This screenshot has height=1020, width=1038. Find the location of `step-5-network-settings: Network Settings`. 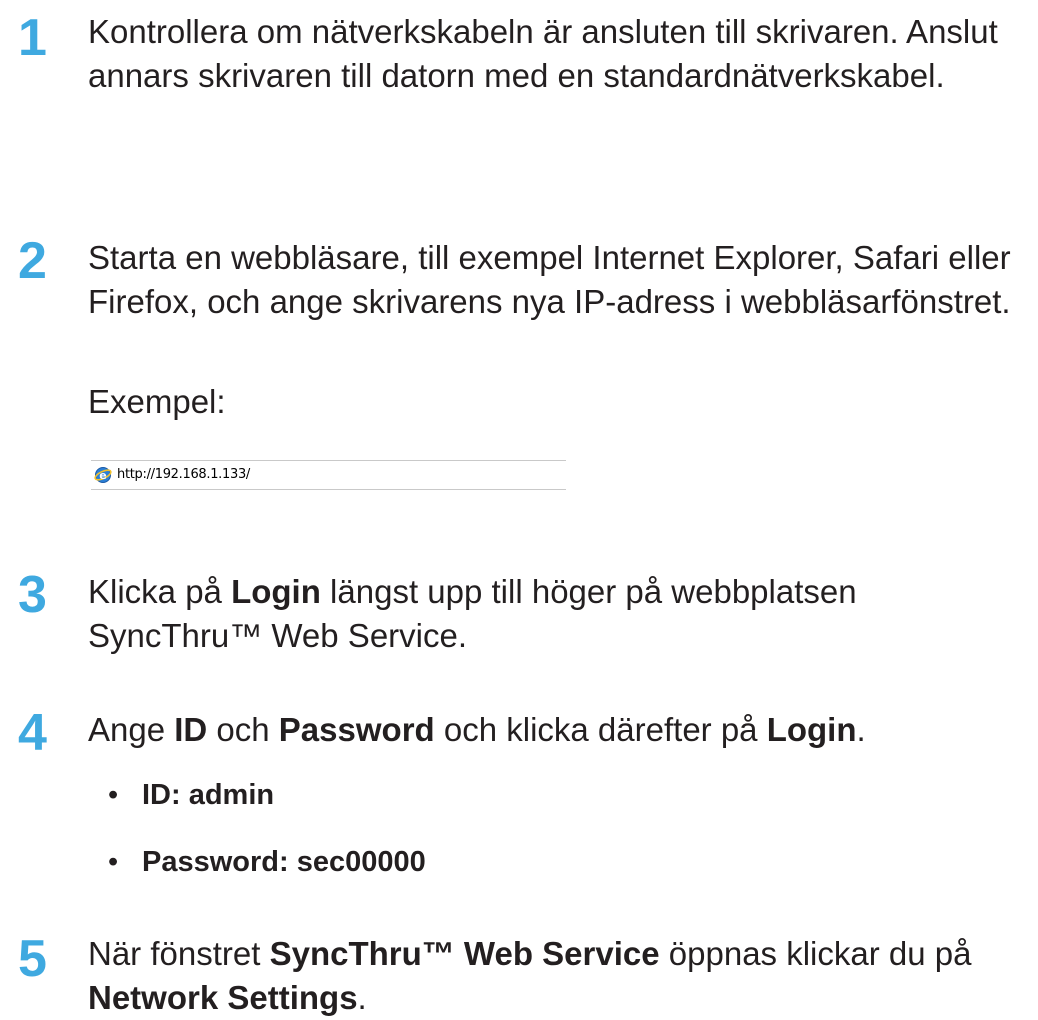

step-5-network-settings: Network Settings is located at coordinates (223, 997).